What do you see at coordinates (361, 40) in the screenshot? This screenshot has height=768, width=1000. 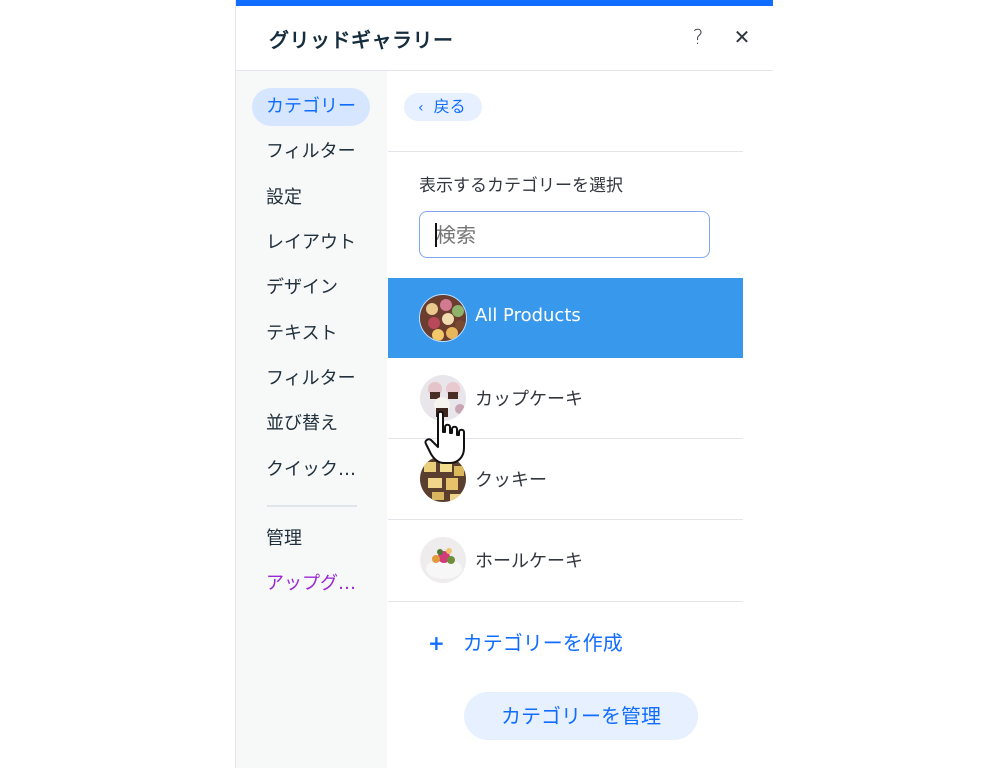 I see `panel-title: グリッドギャラリー` at bounding box center [361, 40].